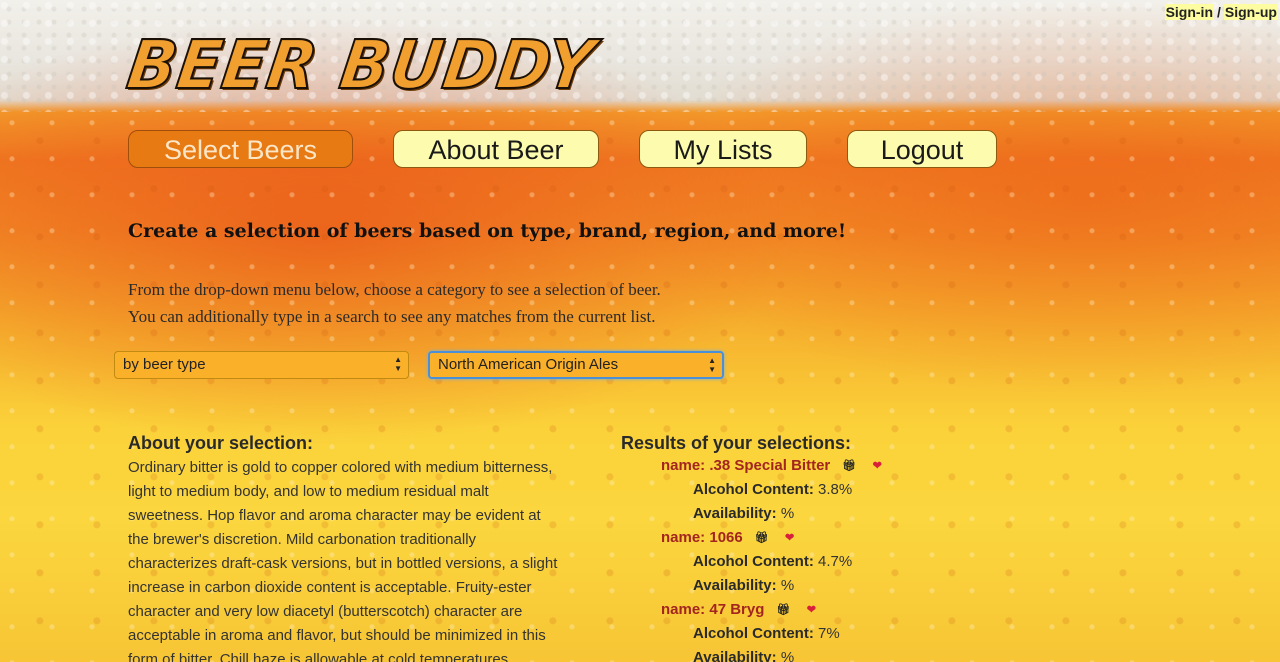 The width and height of the screenshot is (1280, 662). Describe the element at coordinates (841, 466) in the screenshot. I see `result-name: name: .38 Special Bitter 🎁︎ ❤` at that location.